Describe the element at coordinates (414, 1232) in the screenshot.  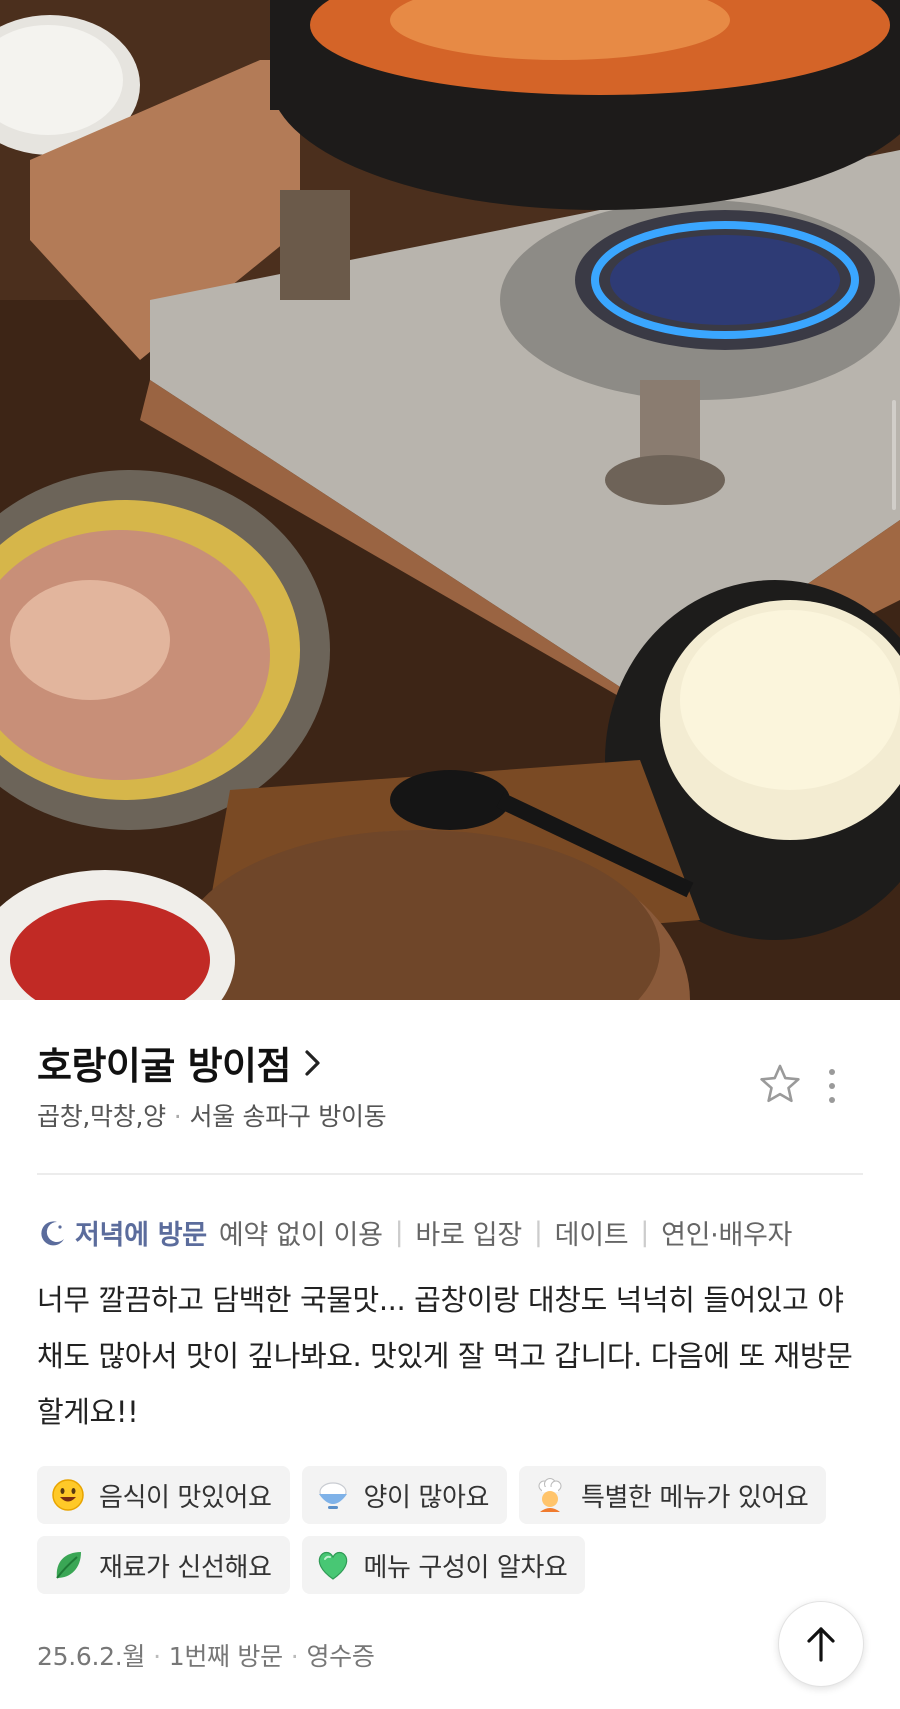
I see `visit-info: 저녁에 방문 예약 없이 이용 | 바로 입장 | 데이트 | 연인·배우자` at that location.